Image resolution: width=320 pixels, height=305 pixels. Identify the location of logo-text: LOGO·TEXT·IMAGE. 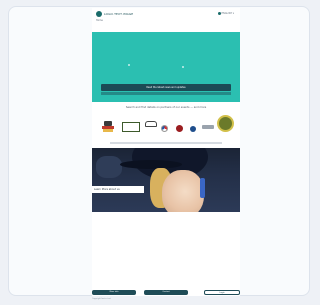
(118, 14).